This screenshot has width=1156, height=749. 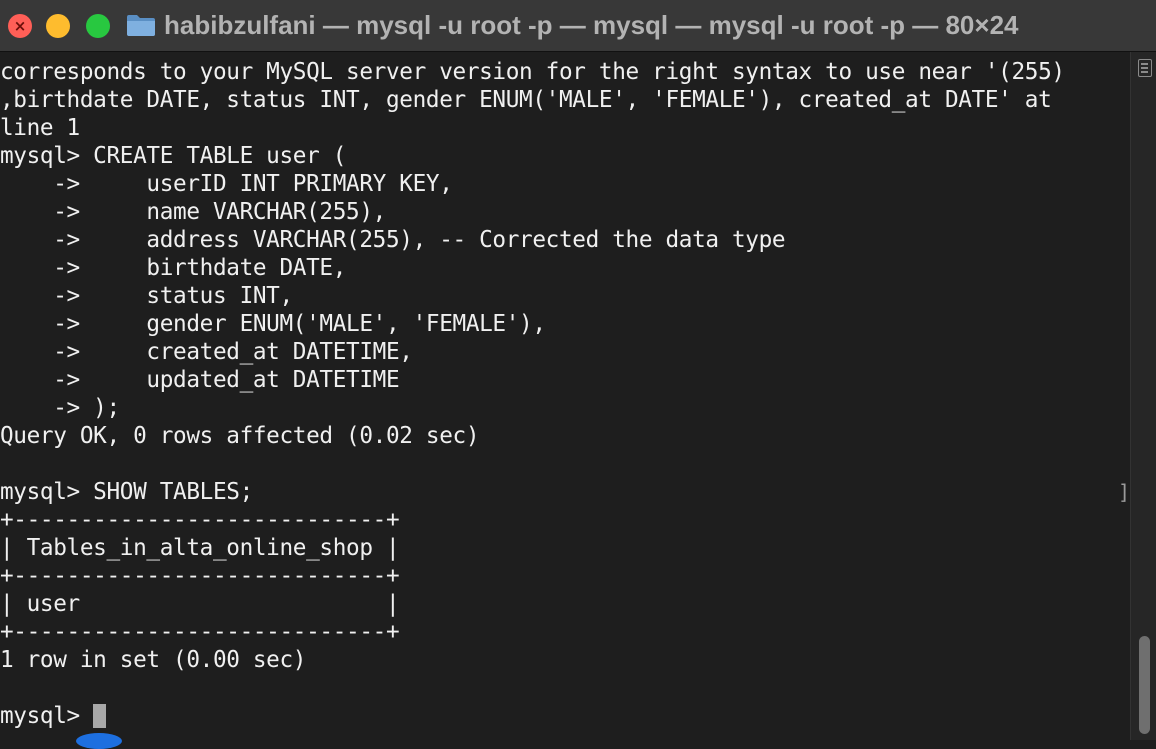 What do you see at coordinates (58, 26) in the screenshot?
I see `minimize-button` at bounding box center [58, 26].